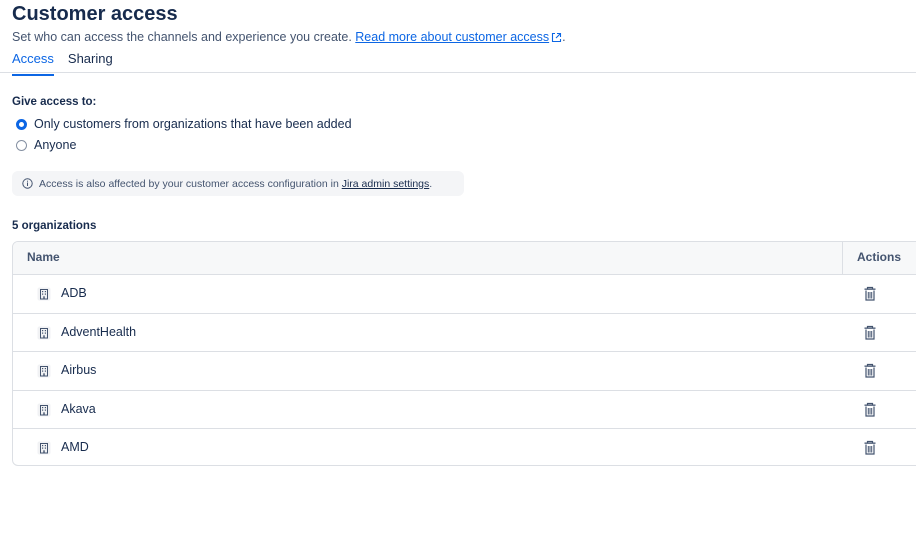 The width and height of the screenshot is (916, 544). I want to click on table-row: Airbus, so click(464, 371).